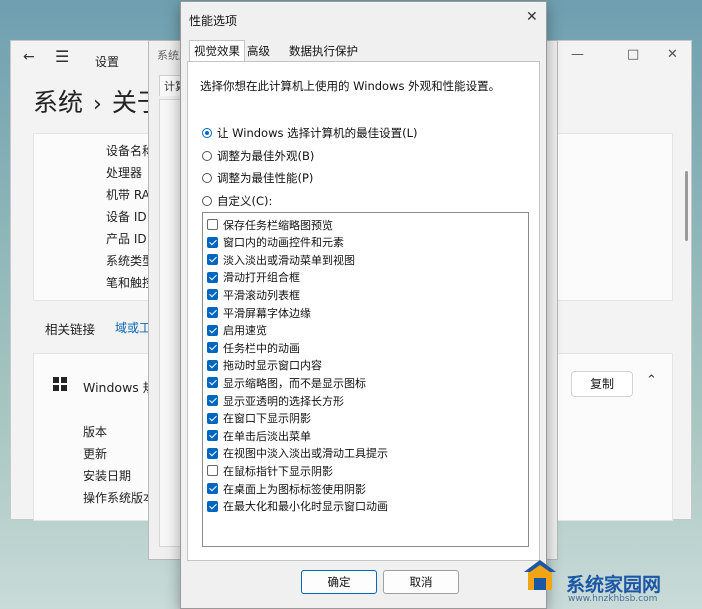 This screenshot has height=609, width=702. What do you see at coordinates (261, 278) in the screenshot?
I see `effect-option-label: 滑动打开组合框` at bounding box center [261, 278].